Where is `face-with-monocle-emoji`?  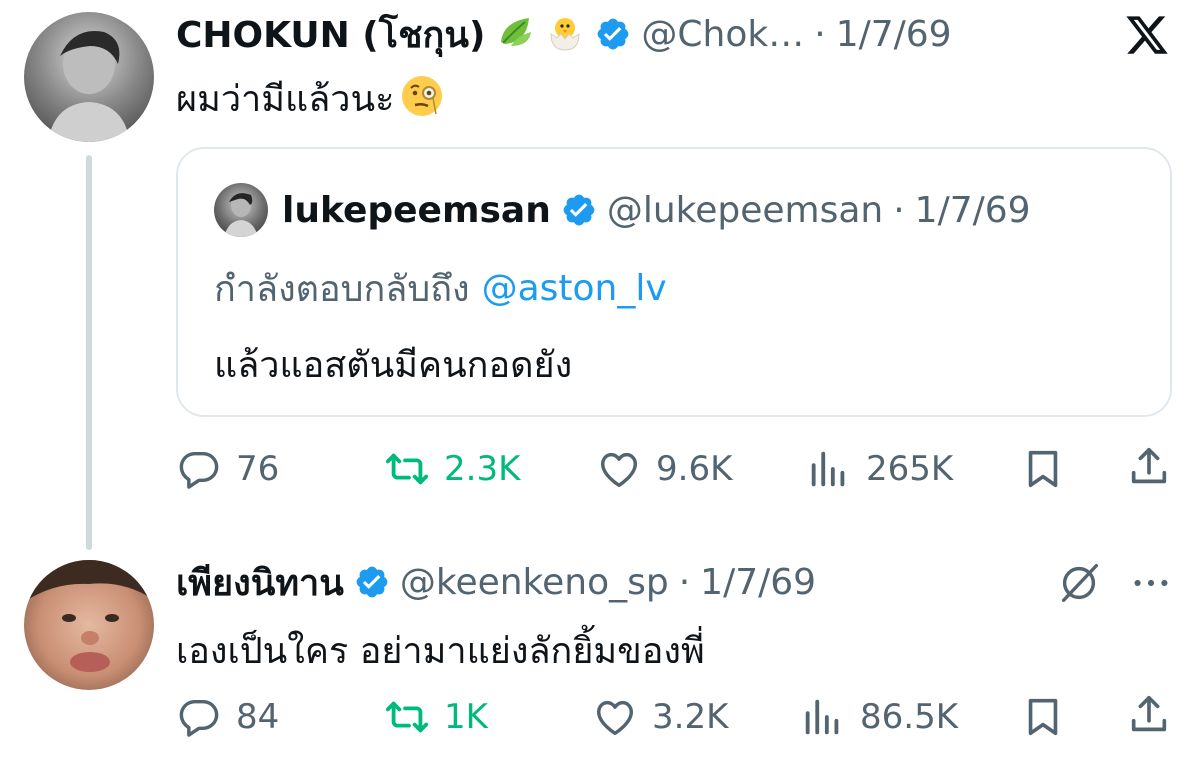
face-with-monocle-emoji is located at coordinates (422, 98).